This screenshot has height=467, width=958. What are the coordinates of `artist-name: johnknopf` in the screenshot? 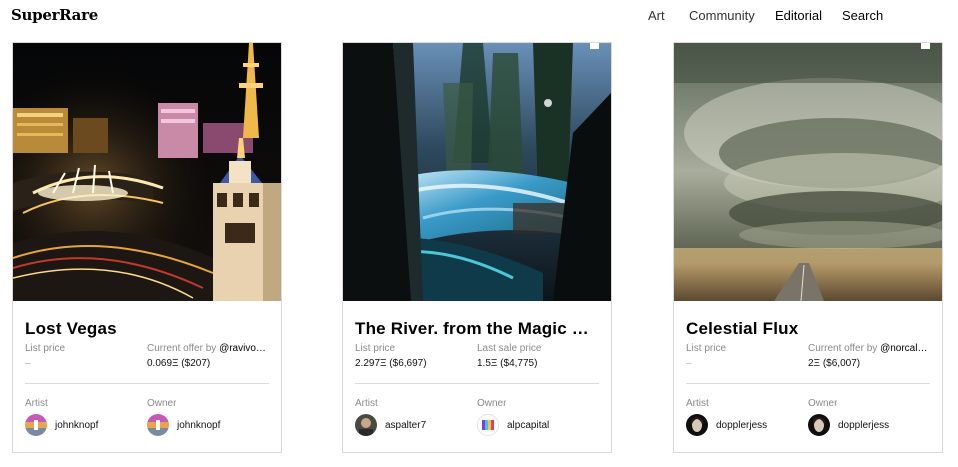 It's located at (76, 425).